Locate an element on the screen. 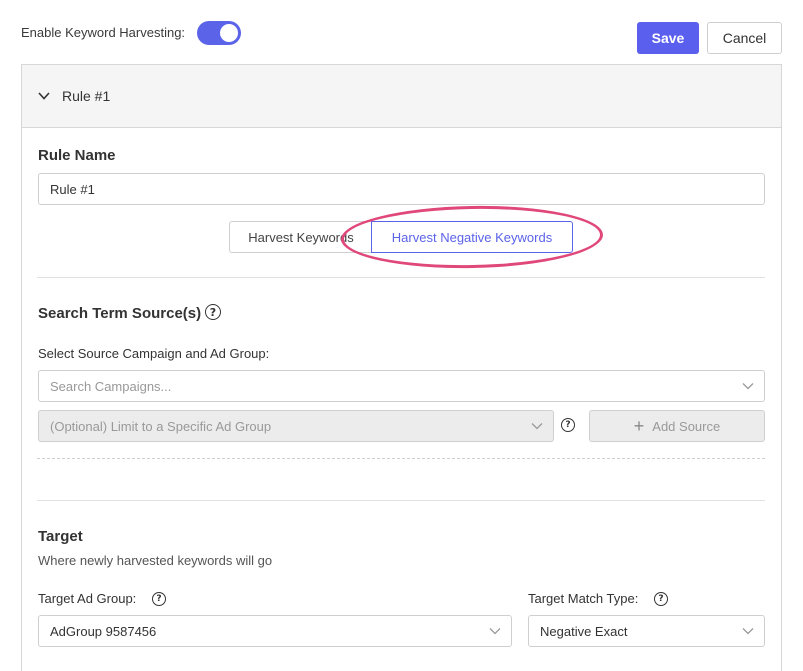  rule-name-input: Rule #1 is located at coordinates (401, 189).